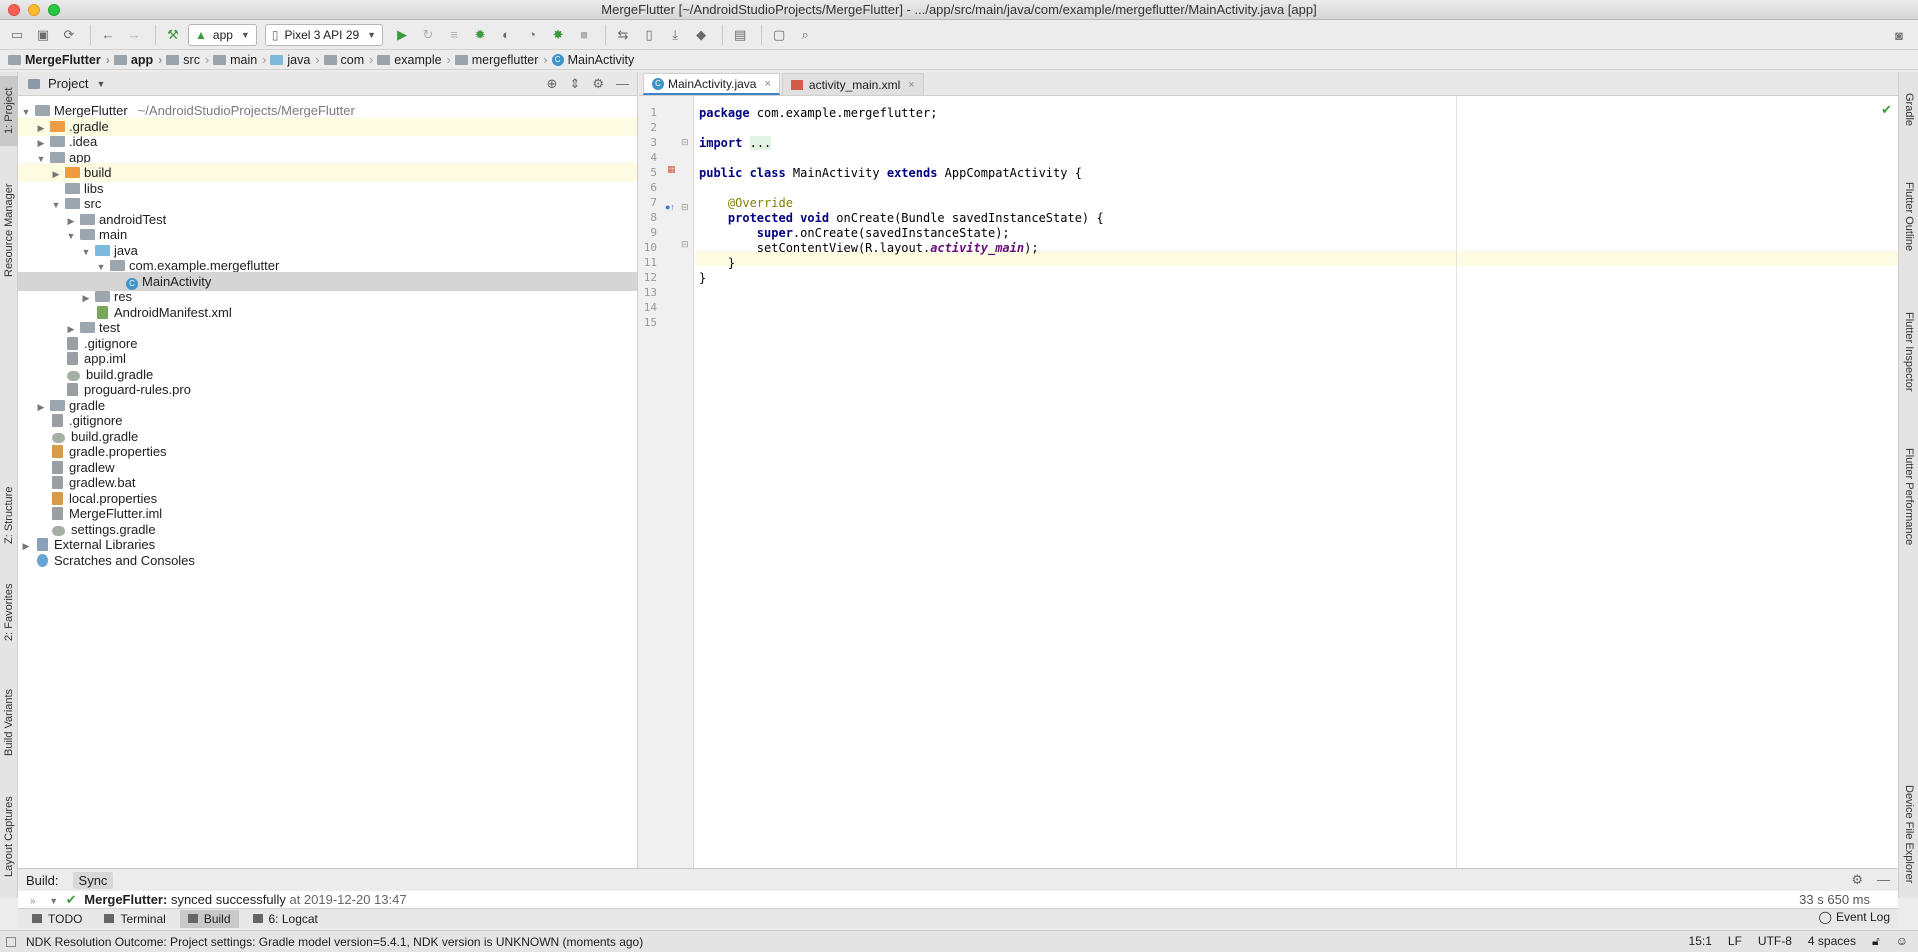 This screenshot has height=952, width=1918. What do you see at coordinates (54, 10) in the screenshot?
I see `window-maximize-button` at bounding box center [54, 10].